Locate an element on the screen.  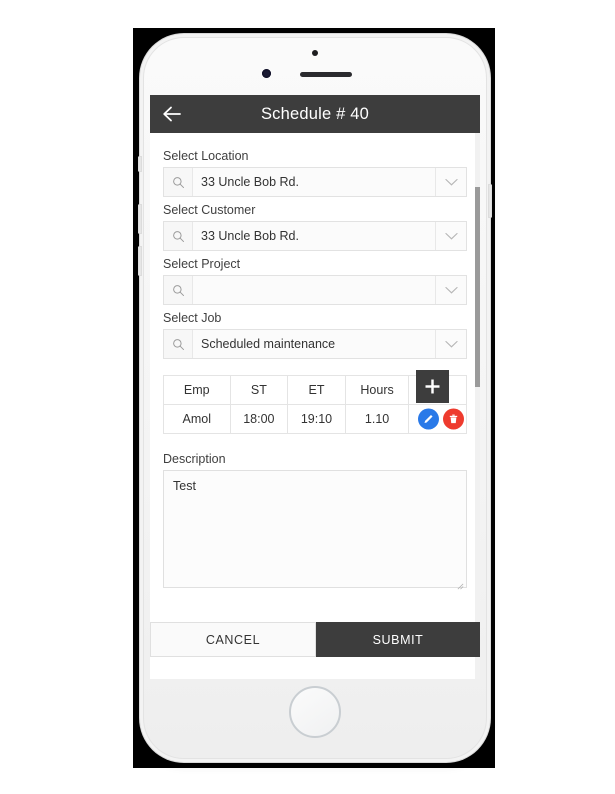
select-project-field is located at coordinates (315, 290).